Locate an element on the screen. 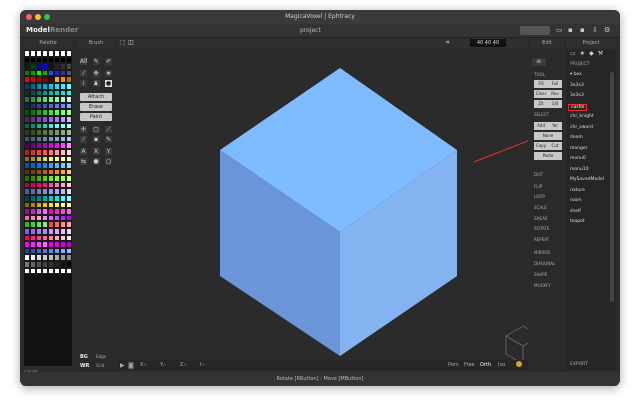  clear-button: Clear is located at coordinates (541, 94).